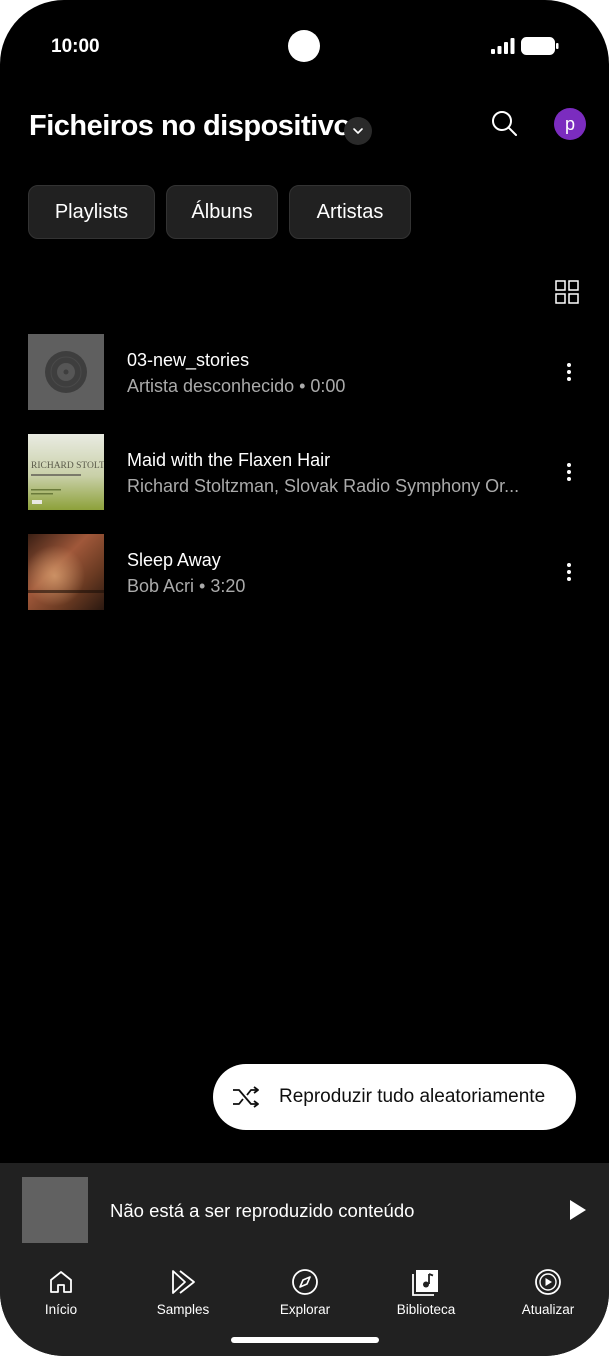  What do you see at coordinates (61, 1282) in the screenshot?
I see `home-icon` at bounding box center [61, 1282].